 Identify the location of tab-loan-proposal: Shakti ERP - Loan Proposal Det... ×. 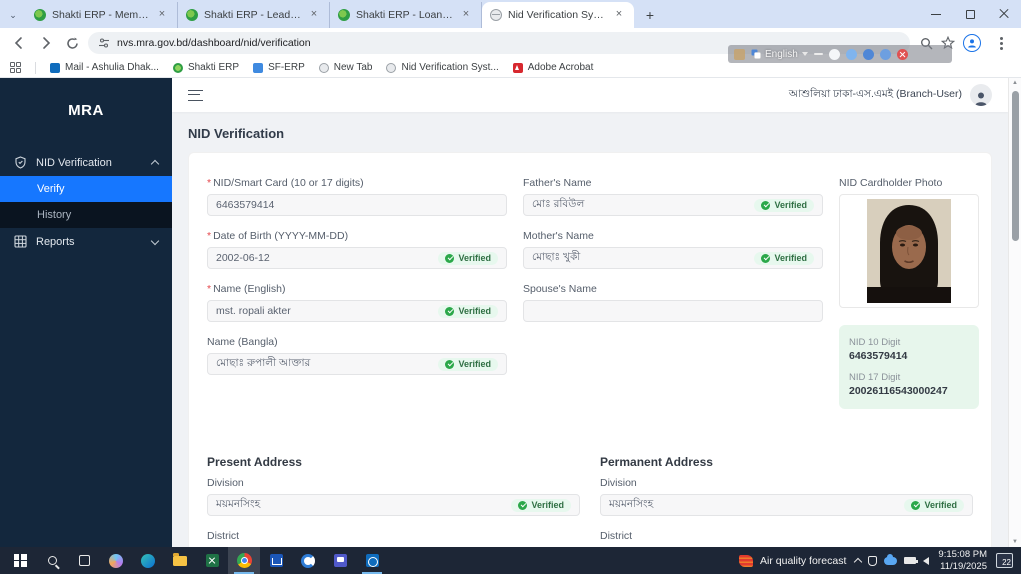
(406, 15).